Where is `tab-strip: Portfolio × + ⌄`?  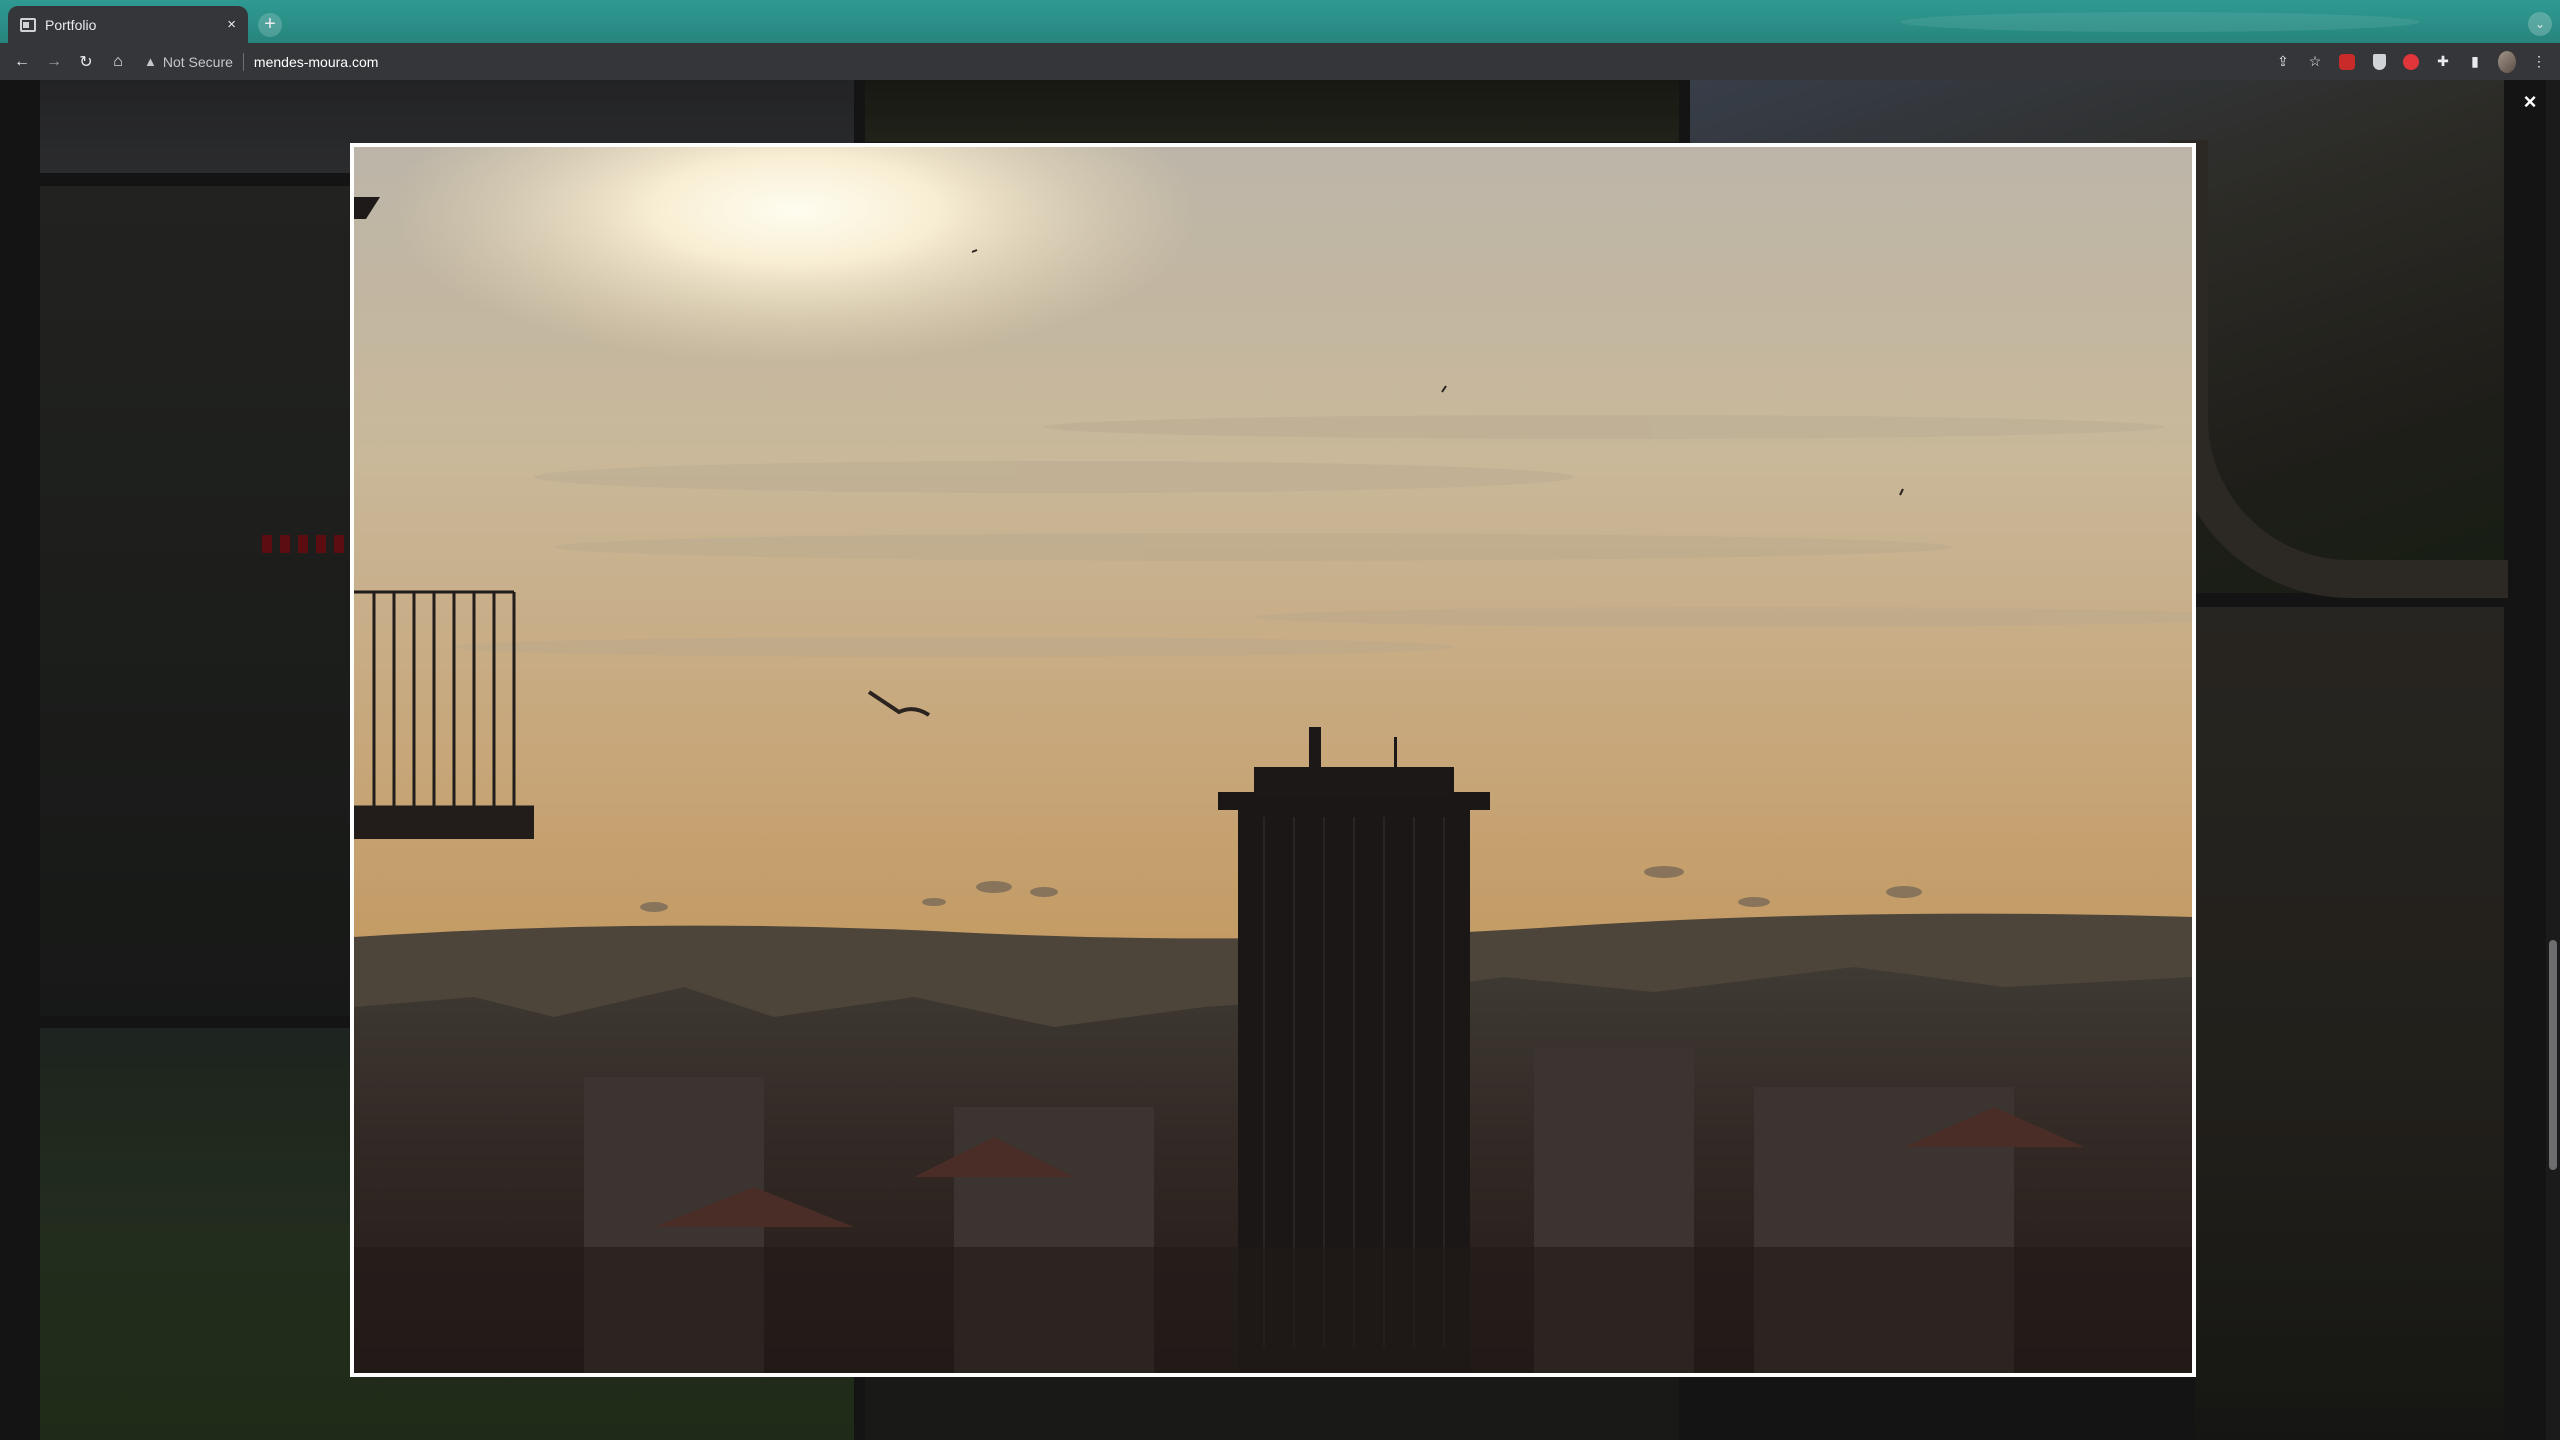
tab-strip: Portfolio × + ⌄ is located at coordinates (1280, 21).